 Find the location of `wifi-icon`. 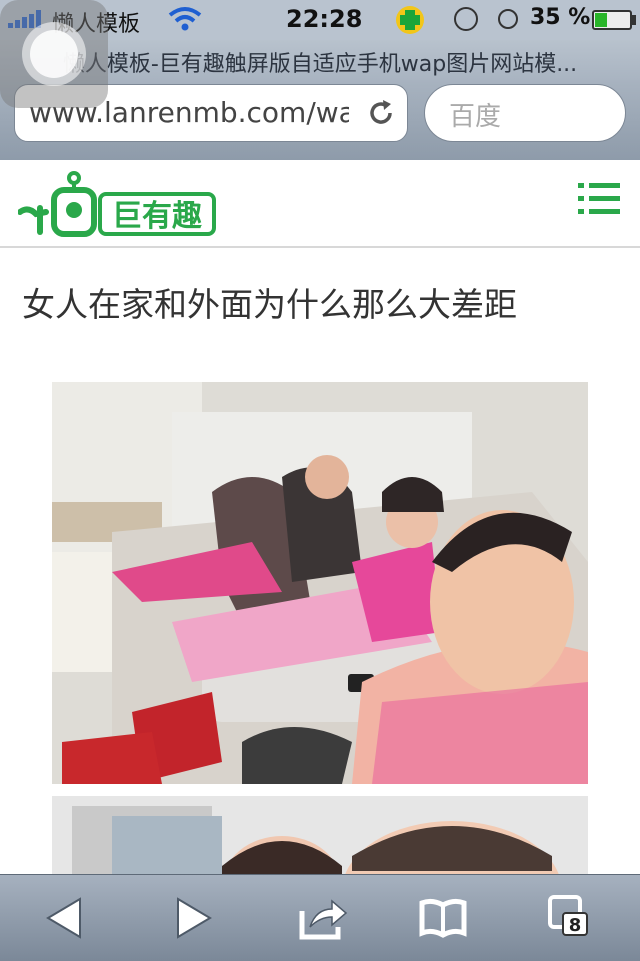

wifi-icon is located at coordinates (185, 19).